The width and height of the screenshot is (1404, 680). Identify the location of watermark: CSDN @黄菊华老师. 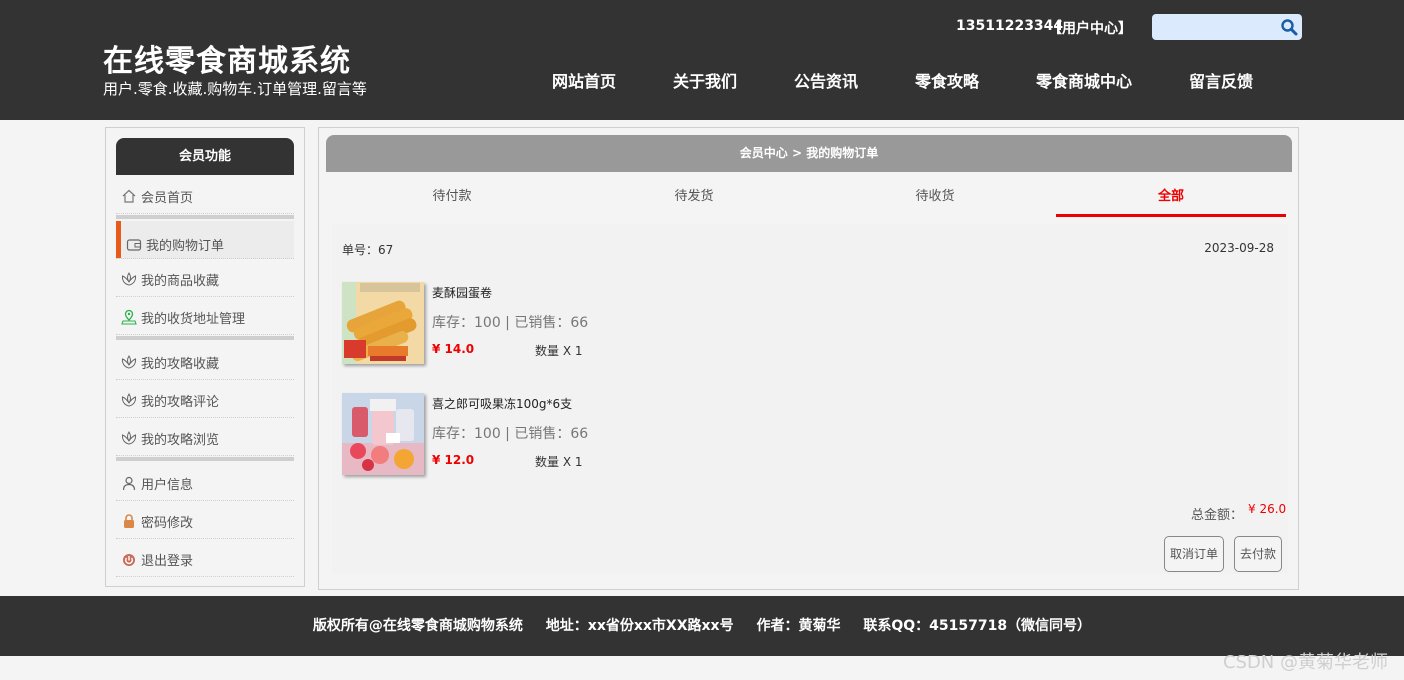
(1305, 662).